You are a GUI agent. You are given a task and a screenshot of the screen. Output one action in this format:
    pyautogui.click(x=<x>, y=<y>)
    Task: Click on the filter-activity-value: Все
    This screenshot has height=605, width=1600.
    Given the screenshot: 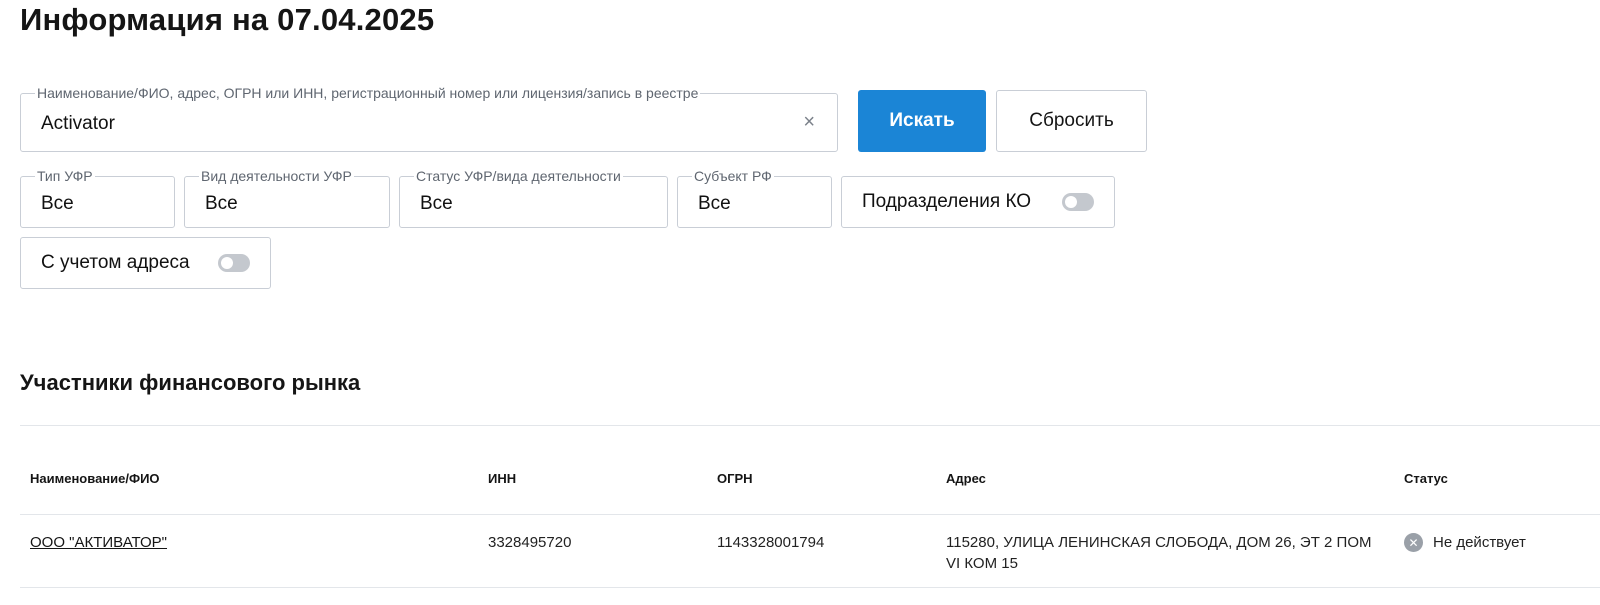 What is the action you would take?
    pyautogui.click(x=221, y=204)
    